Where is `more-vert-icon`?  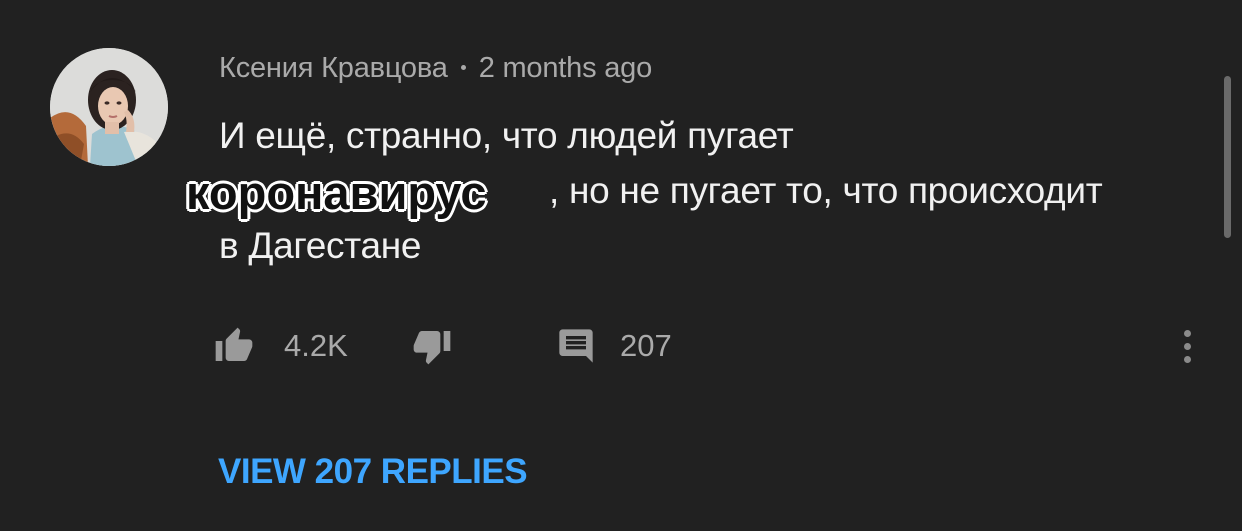
more-vert-icon is located at coordinates (1187, 346).